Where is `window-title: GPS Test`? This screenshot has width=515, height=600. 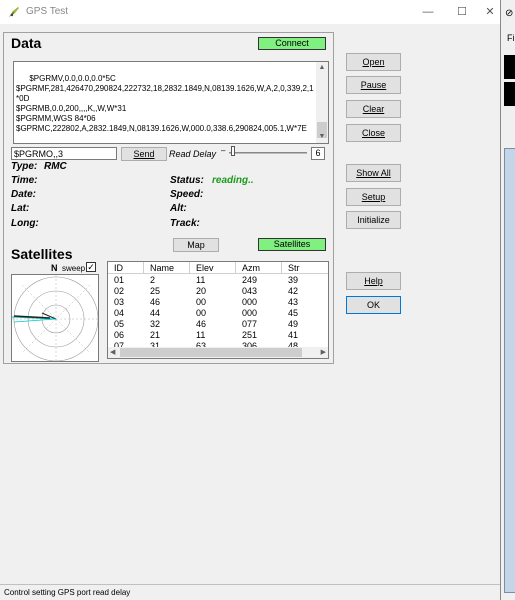
window-title: GPS Test is located at coordinates (47, 11).